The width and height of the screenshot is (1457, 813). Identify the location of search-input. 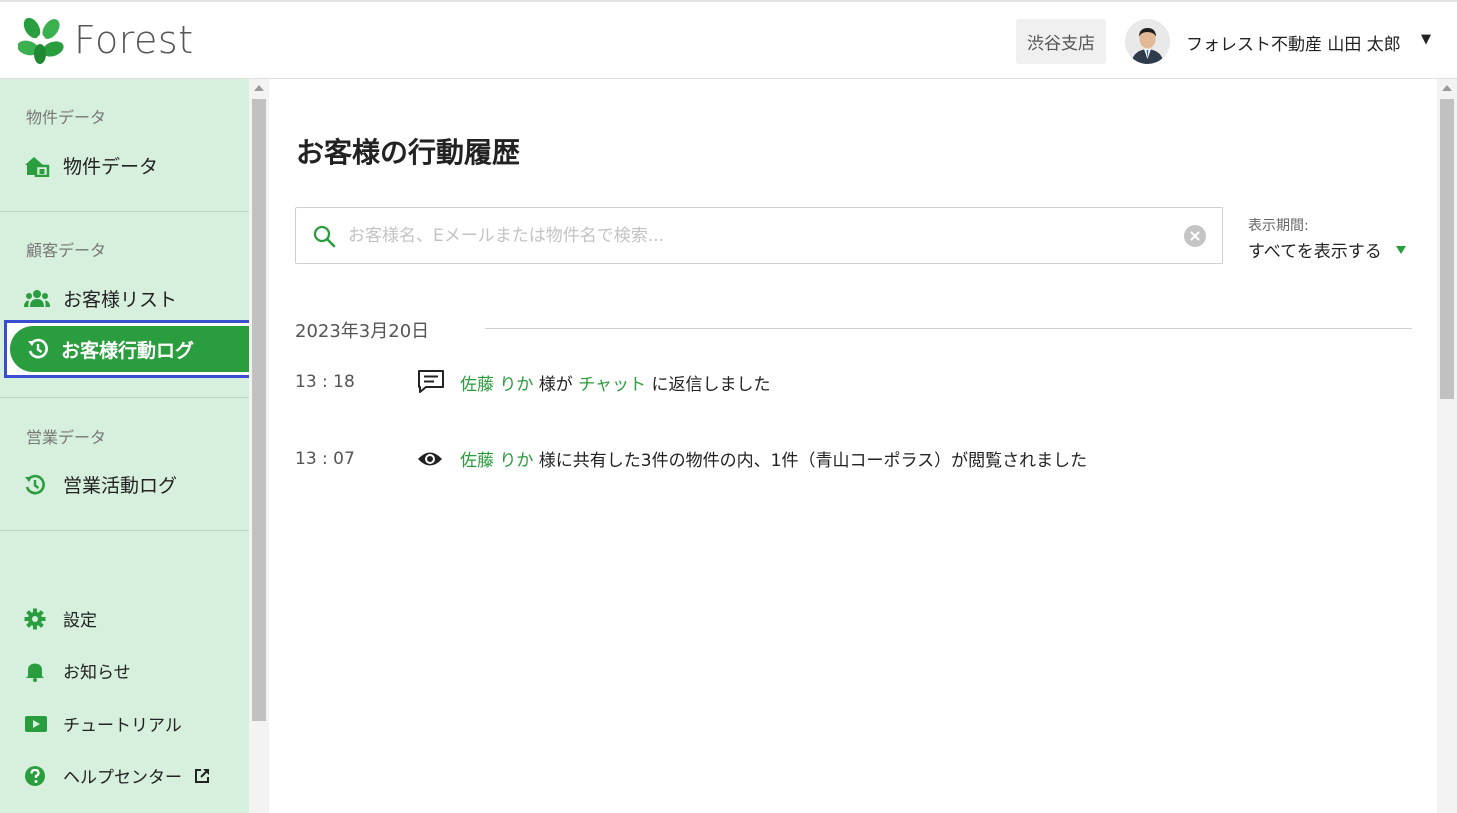
(758, 235).